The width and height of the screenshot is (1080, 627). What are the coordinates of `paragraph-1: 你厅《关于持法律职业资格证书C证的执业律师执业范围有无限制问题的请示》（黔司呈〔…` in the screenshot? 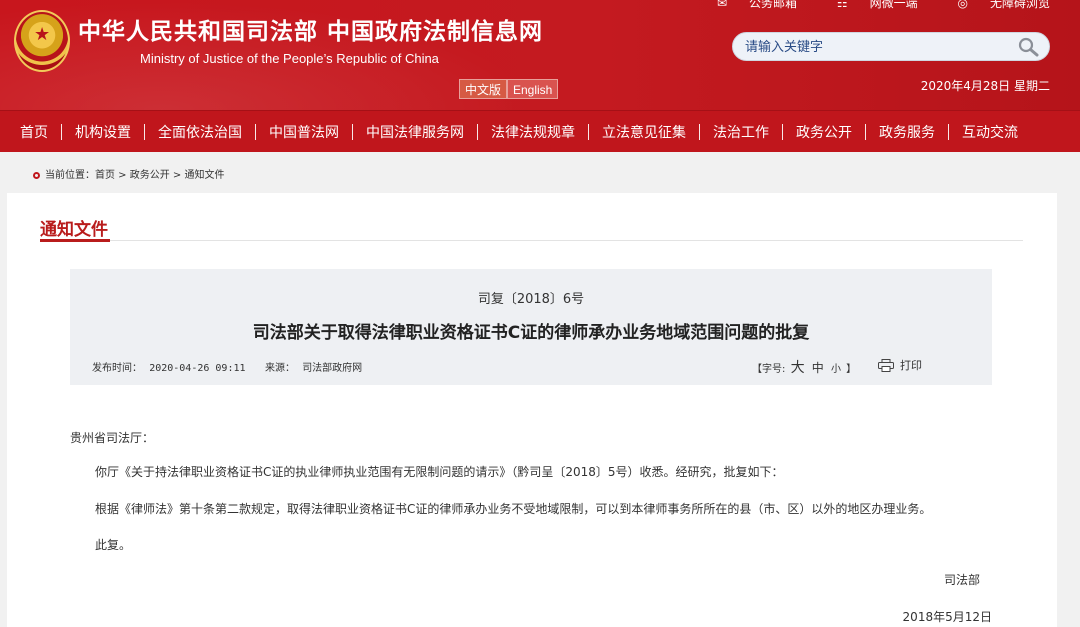 It's located at (439, 472).